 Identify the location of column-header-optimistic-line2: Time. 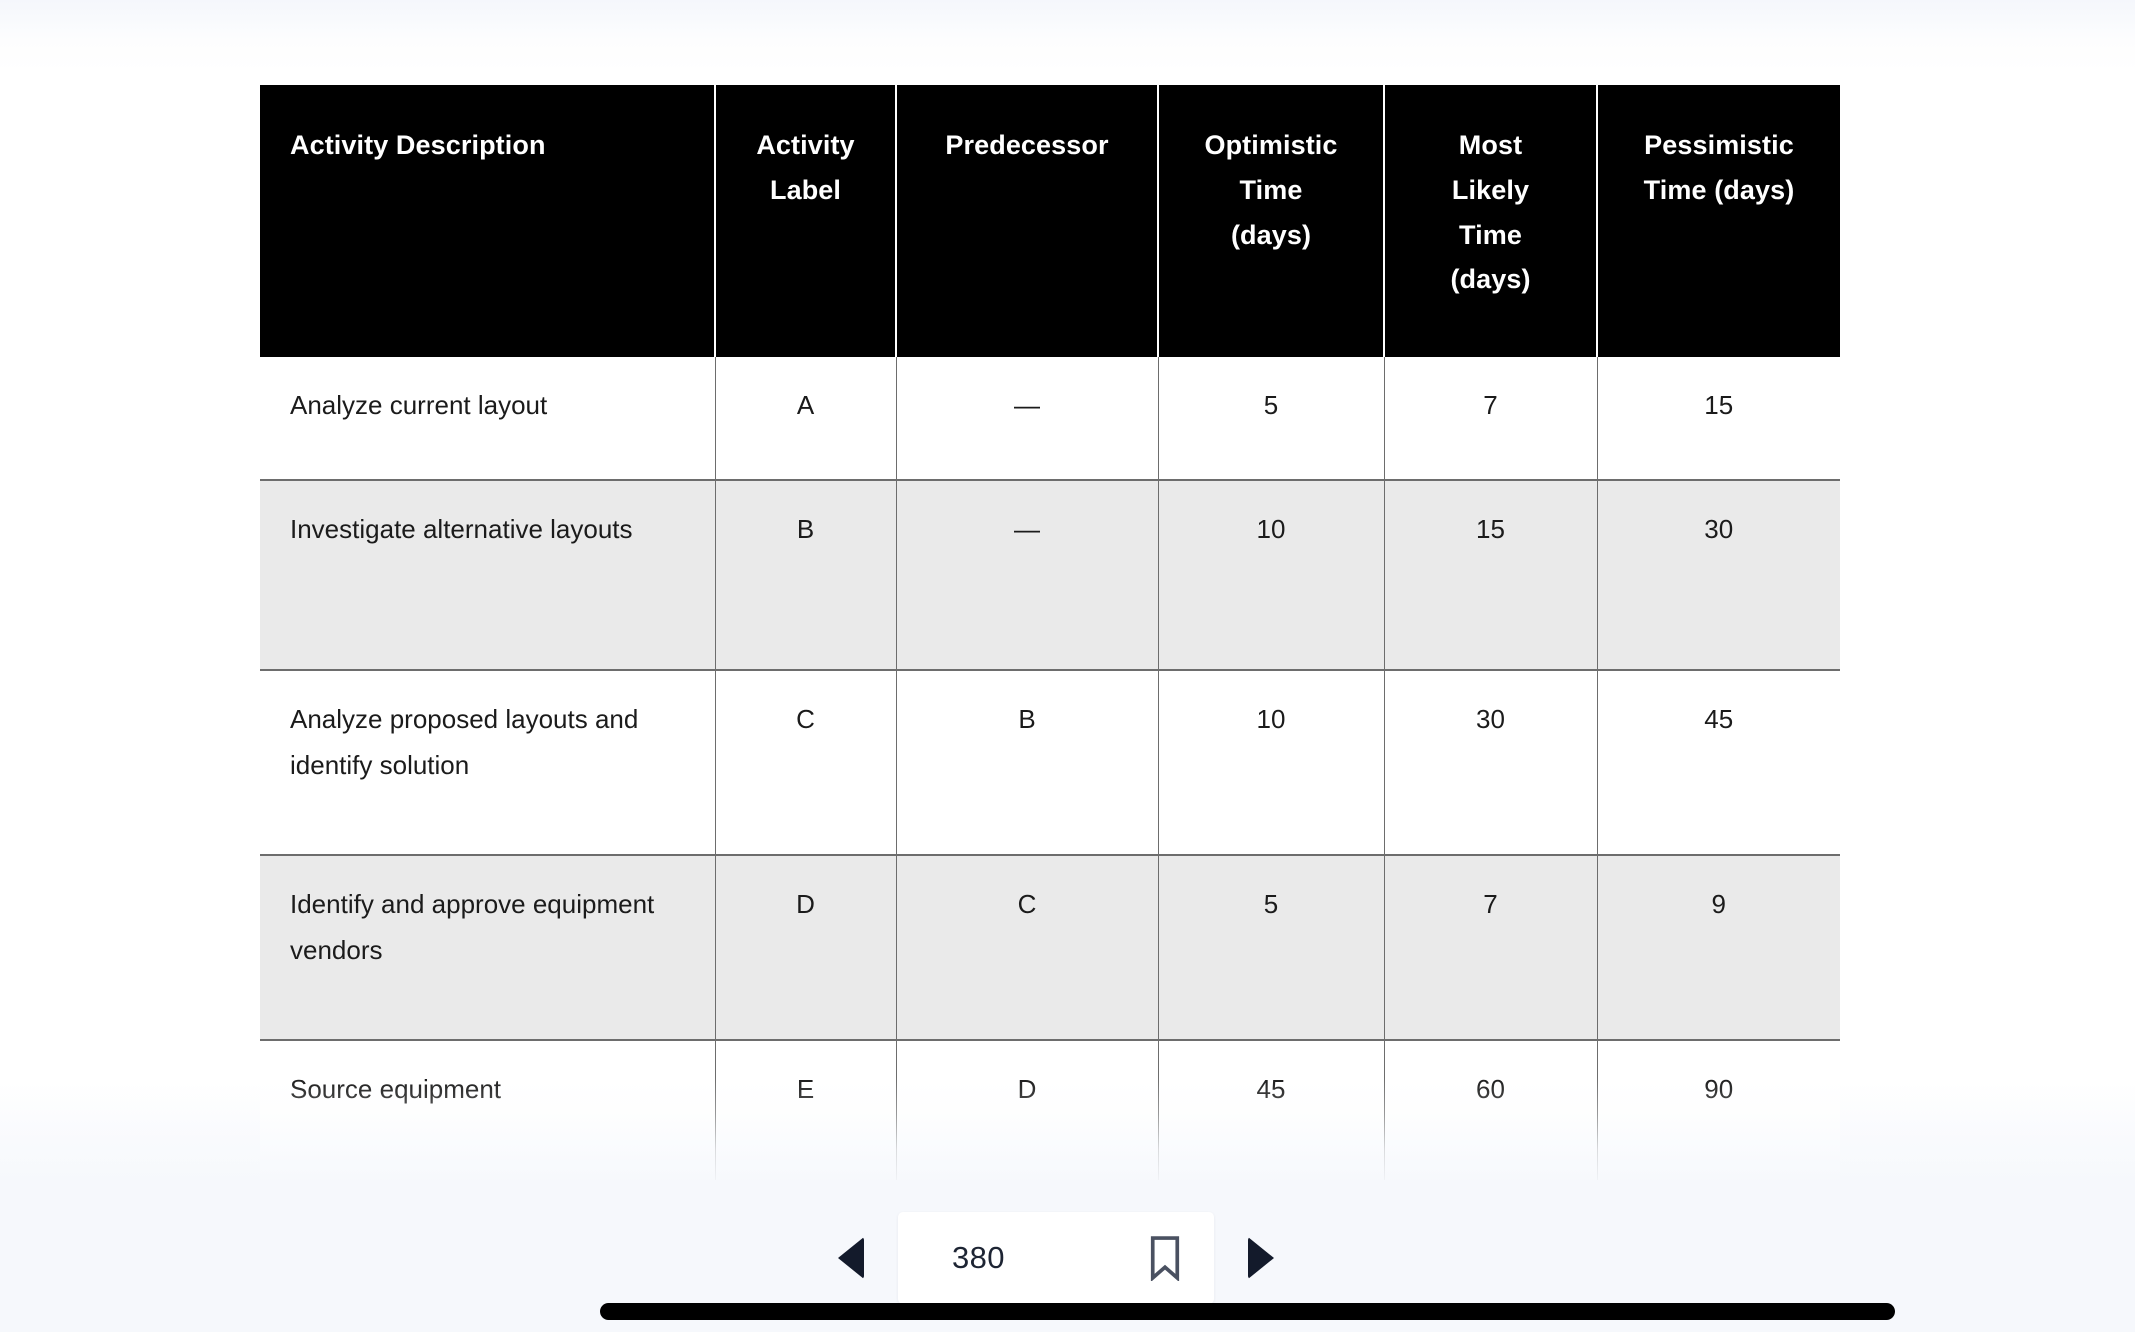
(1271, 189).